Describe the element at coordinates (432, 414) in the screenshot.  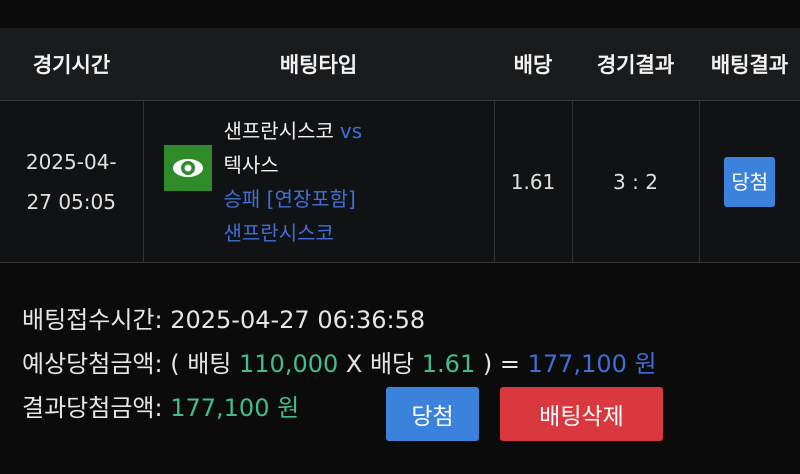
I see `win-button: 당첨` at that location.